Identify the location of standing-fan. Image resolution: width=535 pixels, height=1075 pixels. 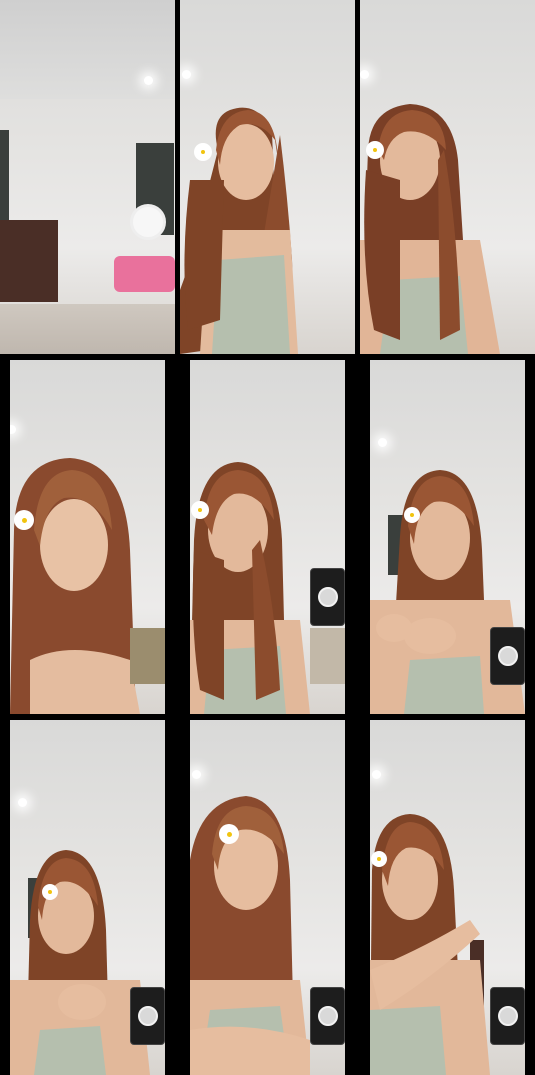
(148, 222).